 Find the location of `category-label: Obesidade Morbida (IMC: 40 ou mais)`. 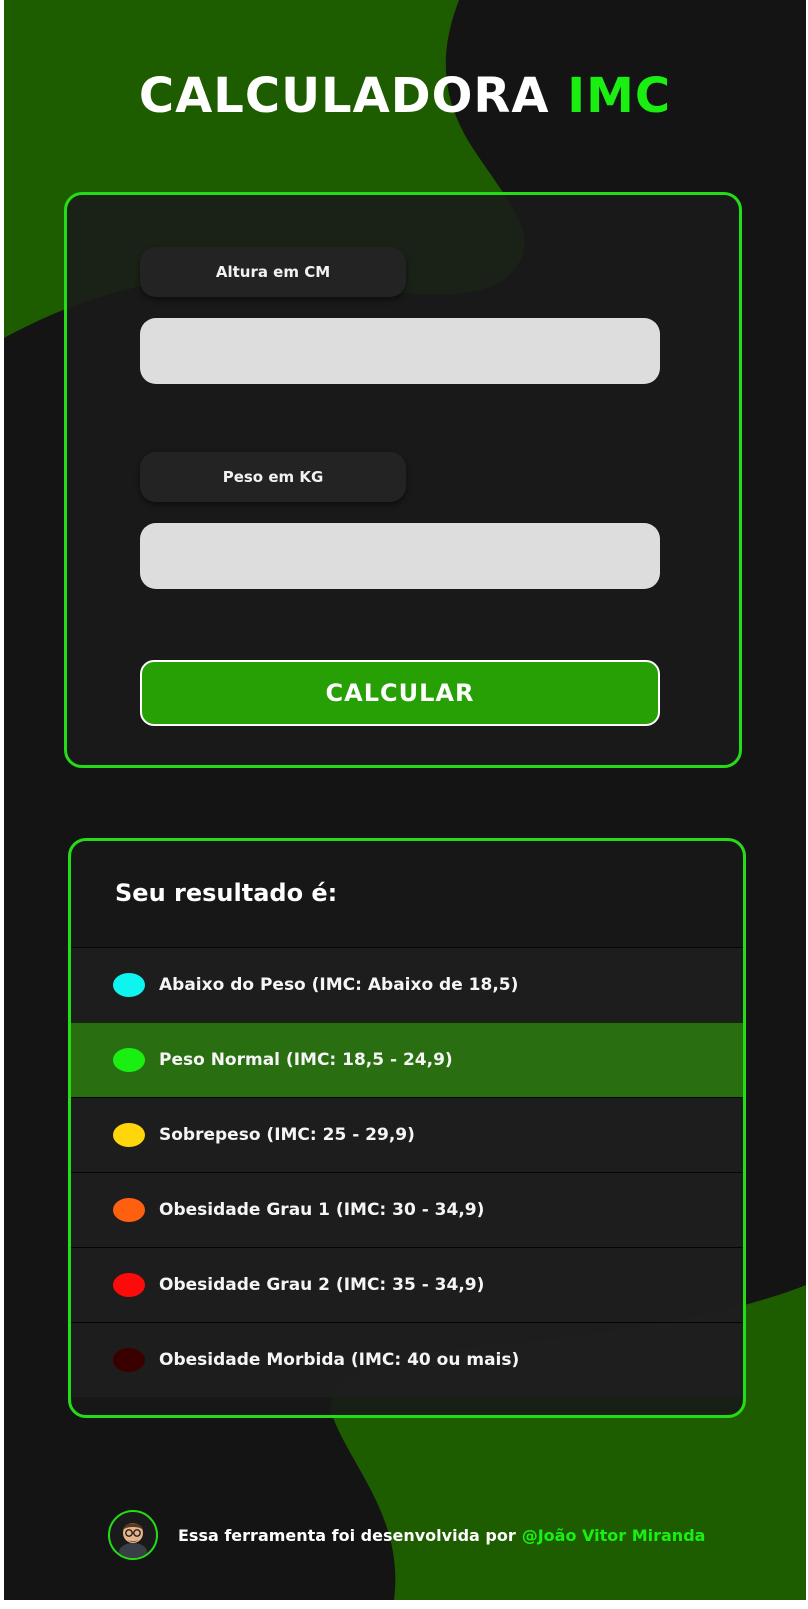

category-label: Obesidade Morbida (IMC: 40 ou mais) is located at coordinates (339, 1360).